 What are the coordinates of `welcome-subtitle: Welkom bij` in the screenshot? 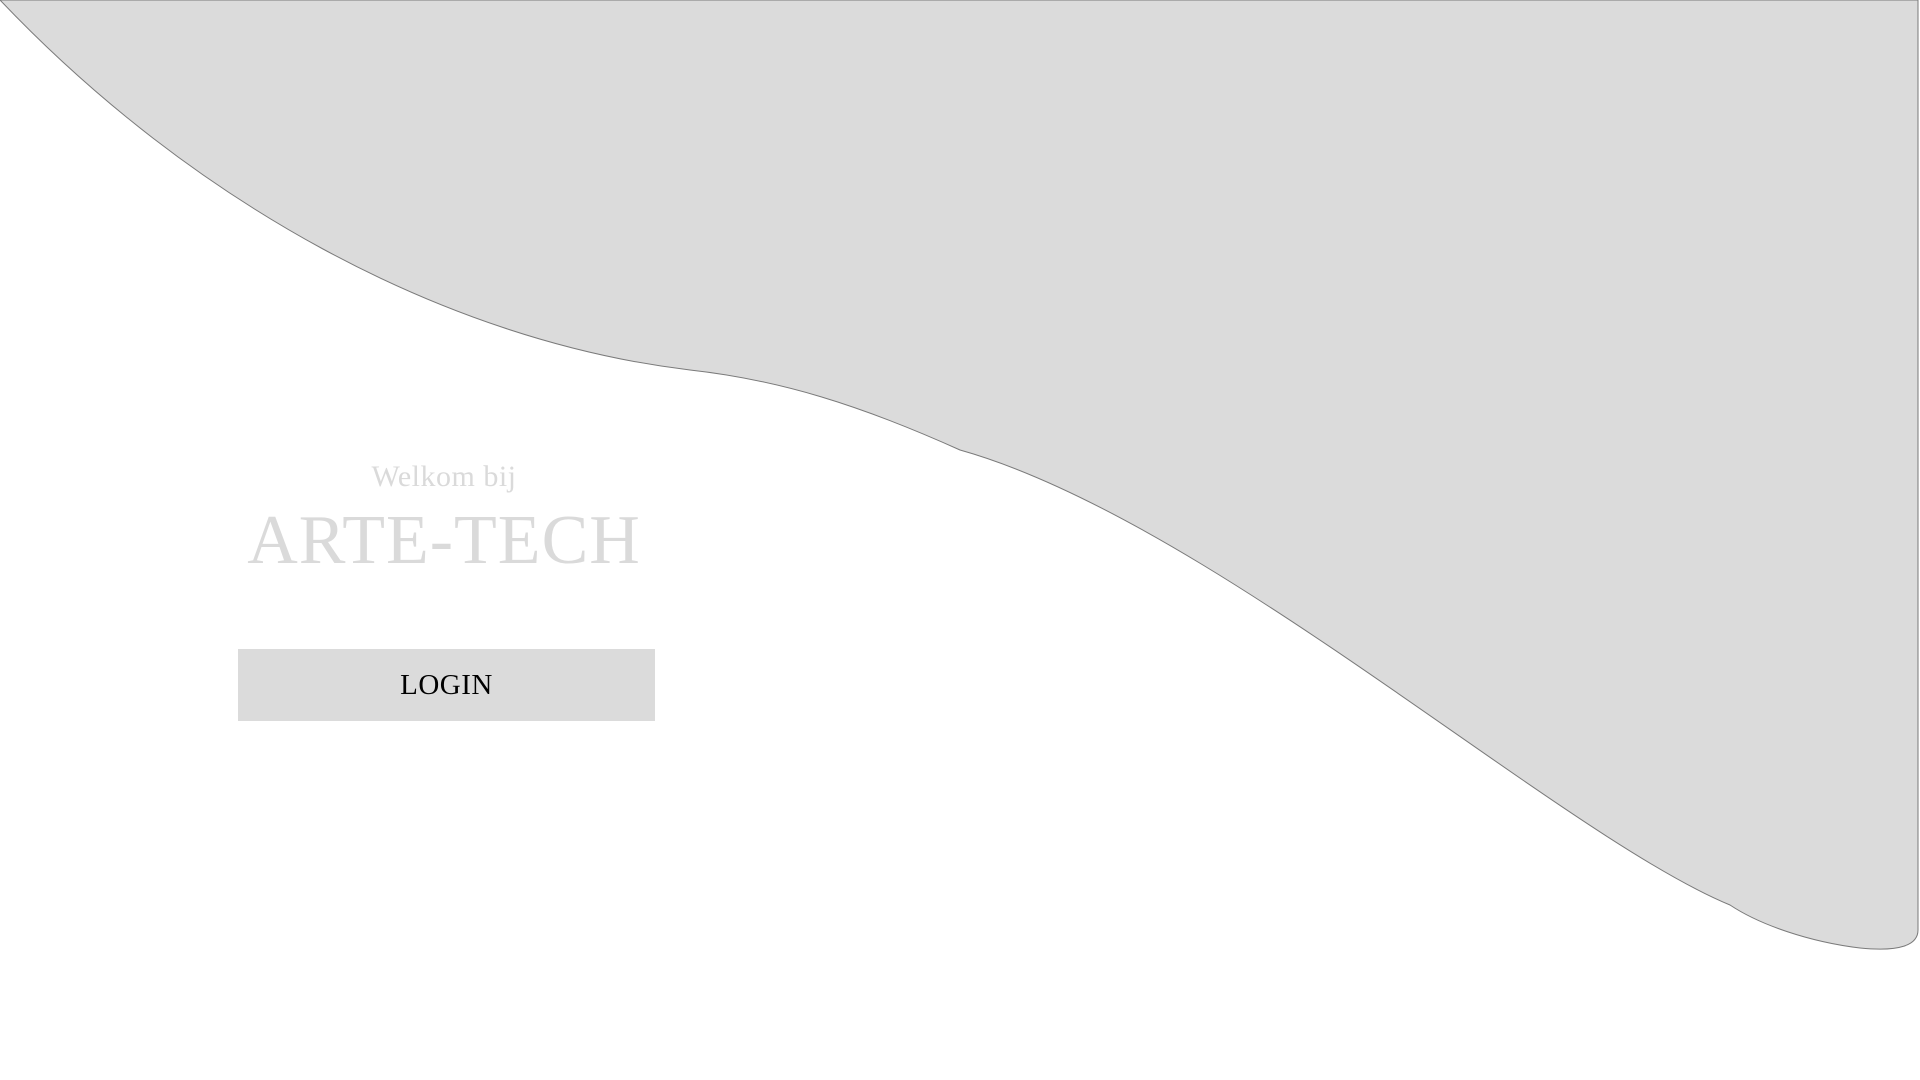 It's located at (444, 476).